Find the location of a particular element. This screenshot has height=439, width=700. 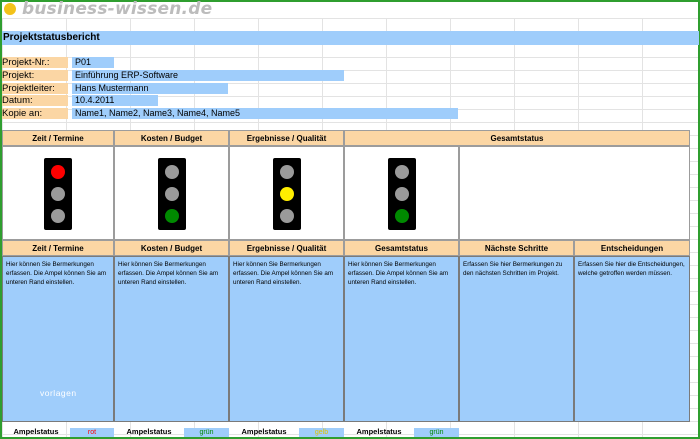

lead-label: Projektleiter: is located at coordinates (35, 88).